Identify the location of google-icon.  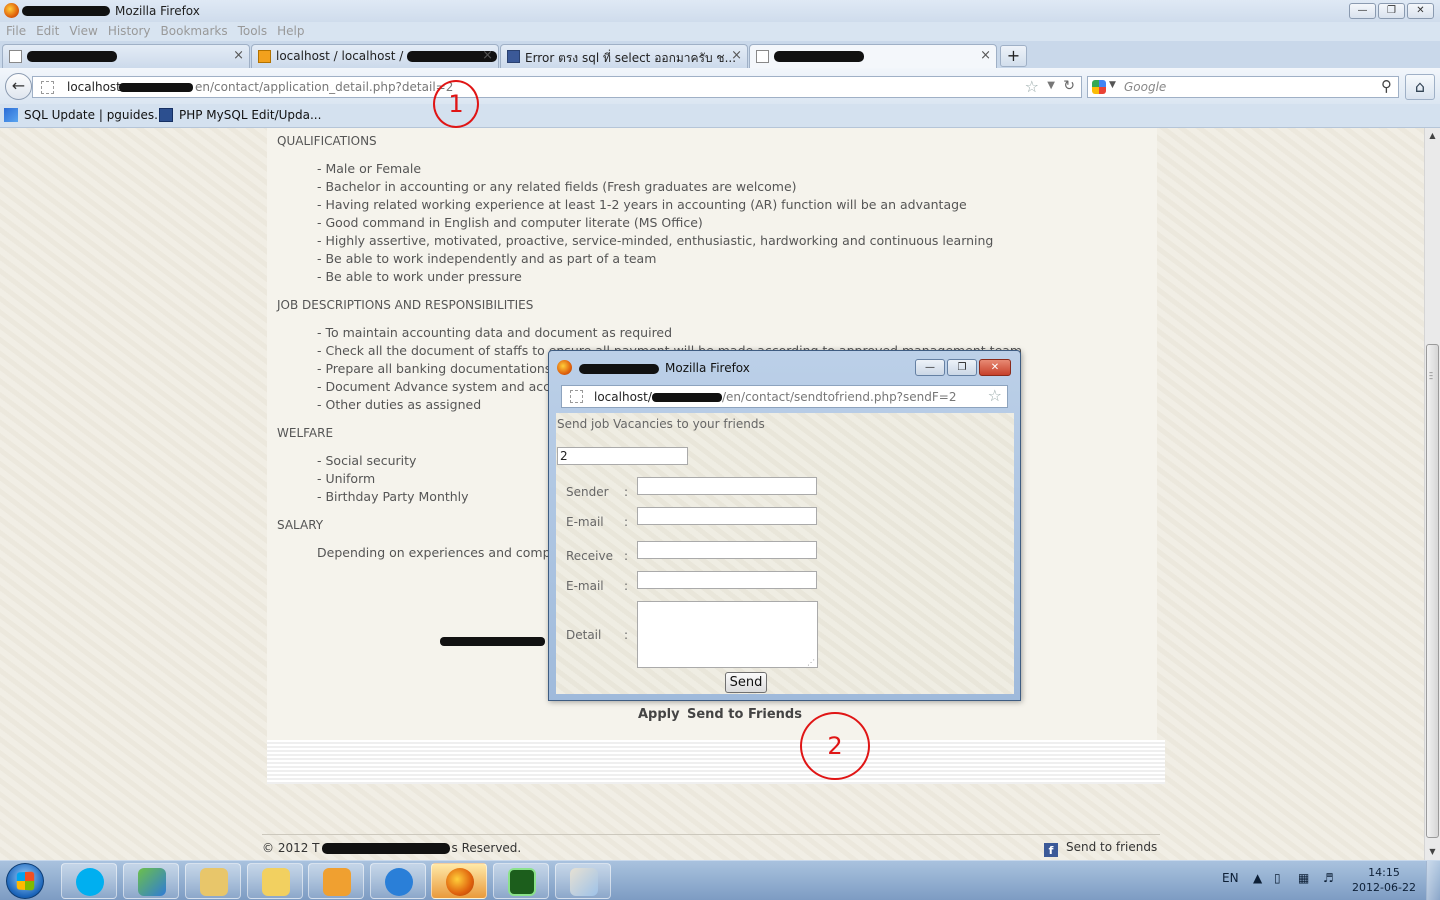
(1099, 87).